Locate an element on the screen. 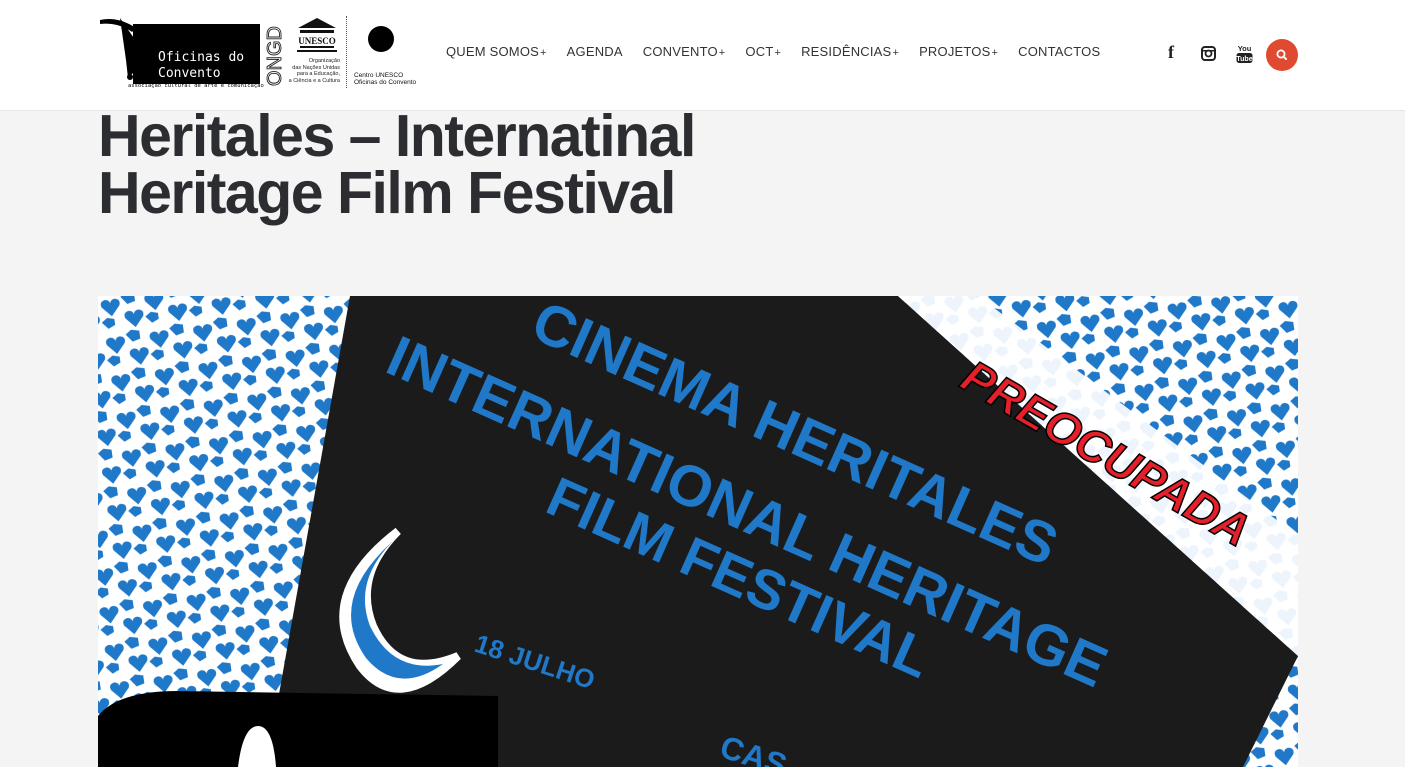 This screenshot has width=1405, height=767. nav-item-agenda: AGENDA is located at coordinates (595, 51).